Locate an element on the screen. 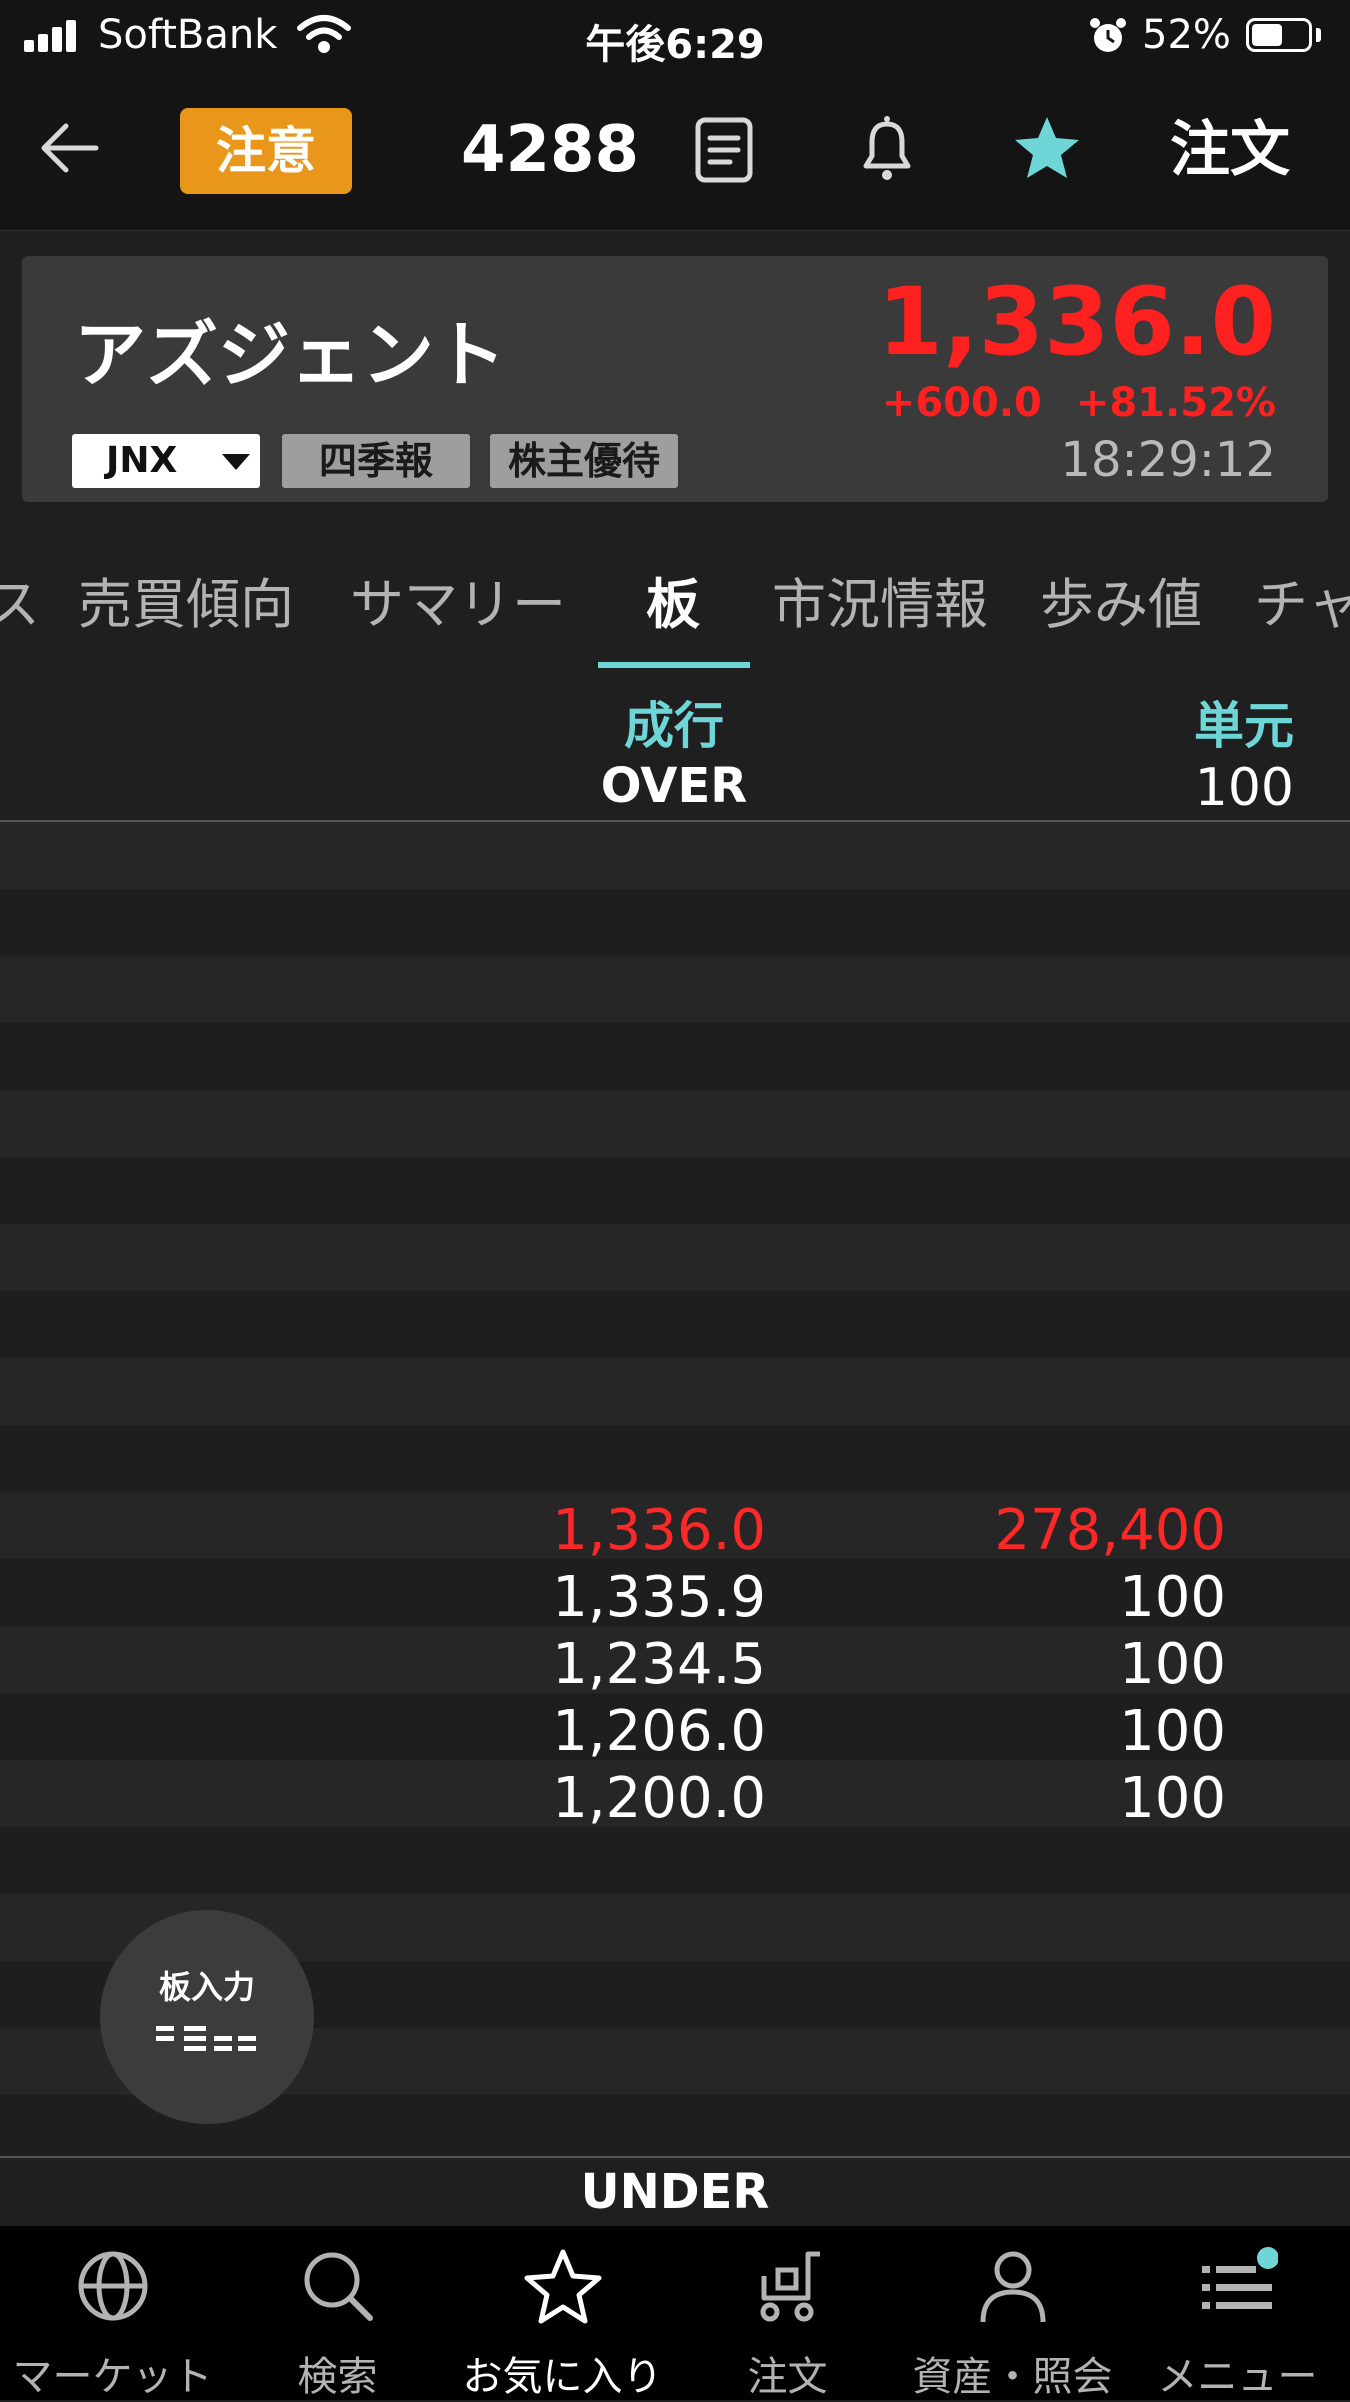 This screenshot has width=1350, height=2402. board-row: 1,206.0 100 is located at coordinates (675, 1728).